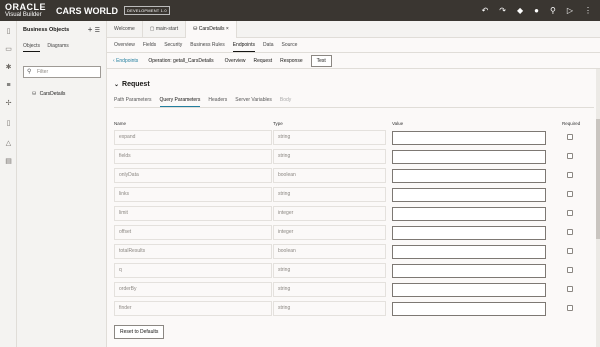 This screenshot has width=600, height=347. I want to click on tab-endpoints: Endpoints, so click(243, 45).